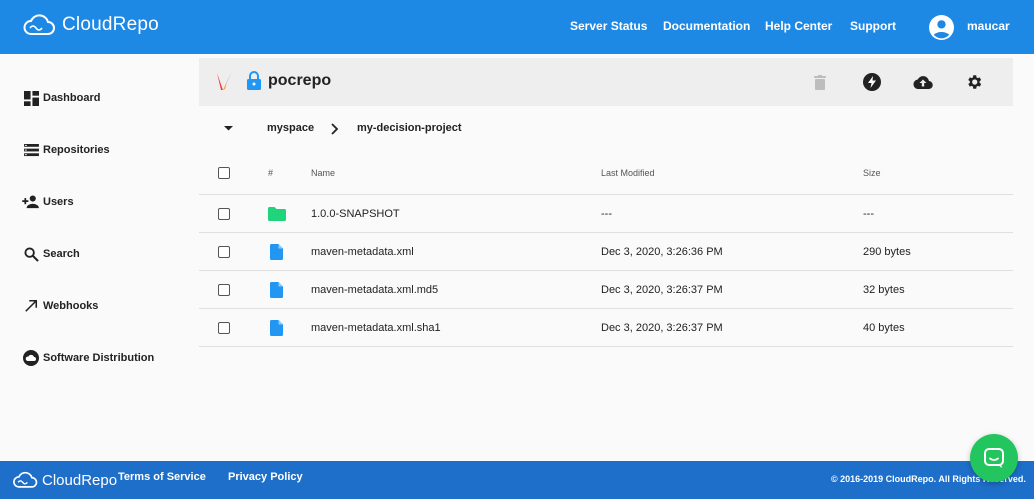 The image size is (1034, 499). Describe the element at coordinates (110, 24) in the screenshot. I see `brand-name: CloudRepo` at that location.